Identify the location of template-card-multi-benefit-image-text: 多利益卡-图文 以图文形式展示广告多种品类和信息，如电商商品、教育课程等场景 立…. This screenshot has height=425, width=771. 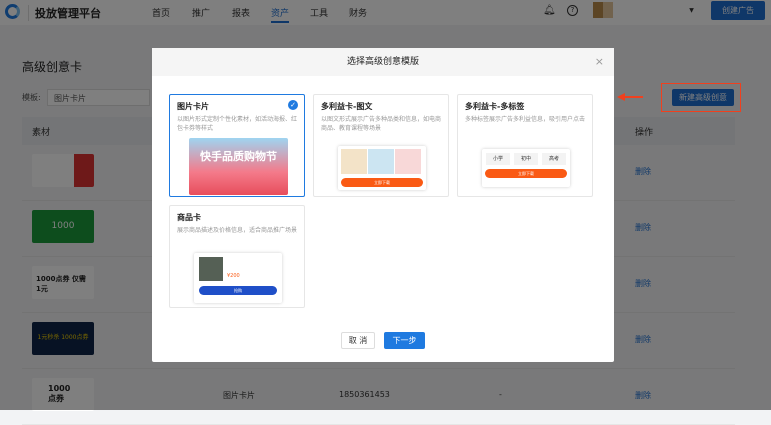
(381, 145).